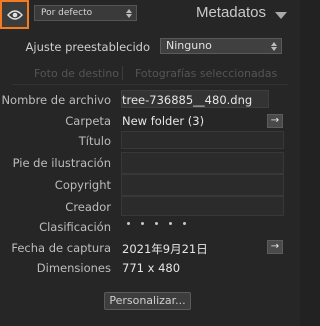 This screenshot has height=326, width=320. I want to click on copyright-field, so click(202, 185).